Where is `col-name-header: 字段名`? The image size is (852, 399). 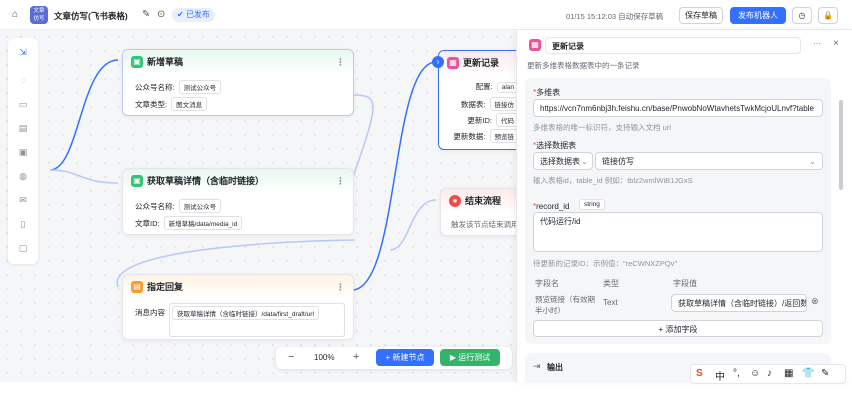 col-name-header: 字段名 is located at coordinates (547, 283).